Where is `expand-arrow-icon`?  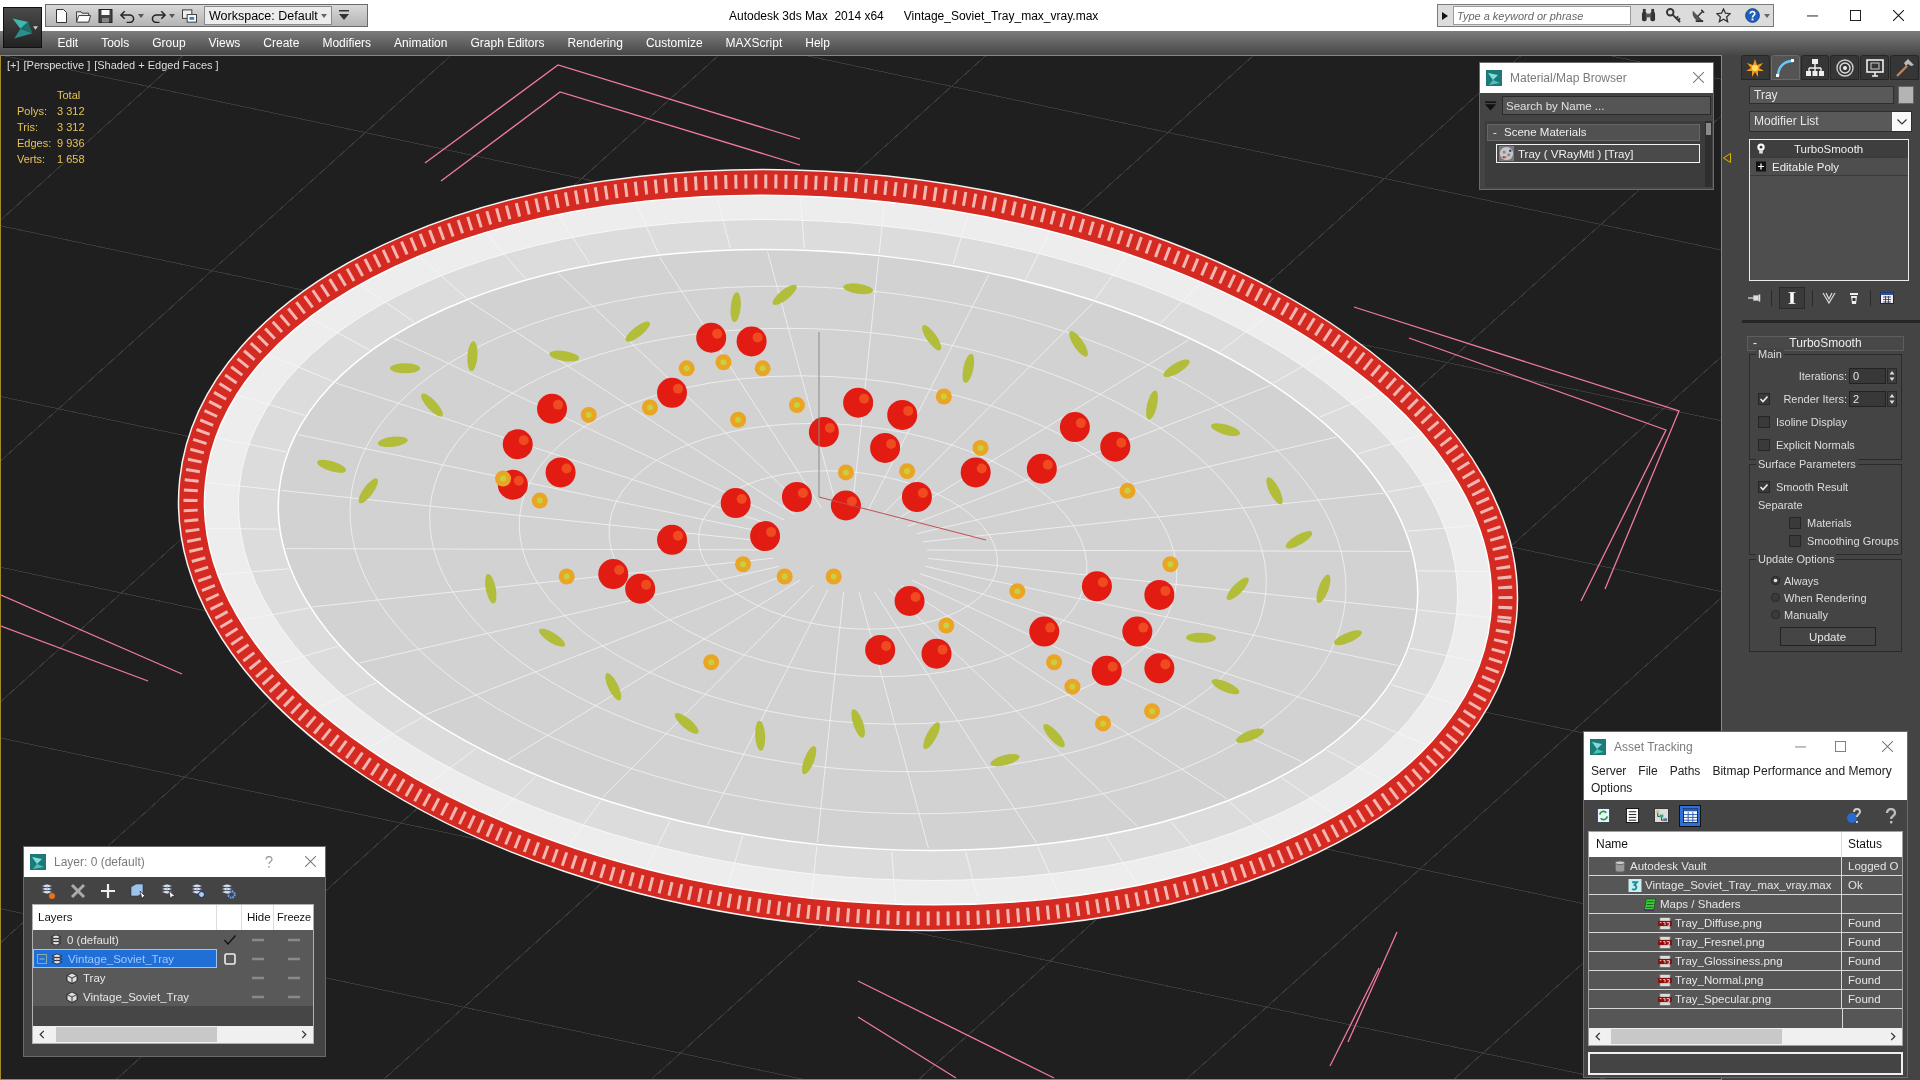
expand-arrow-icon is located at coordinates (1445, 15).